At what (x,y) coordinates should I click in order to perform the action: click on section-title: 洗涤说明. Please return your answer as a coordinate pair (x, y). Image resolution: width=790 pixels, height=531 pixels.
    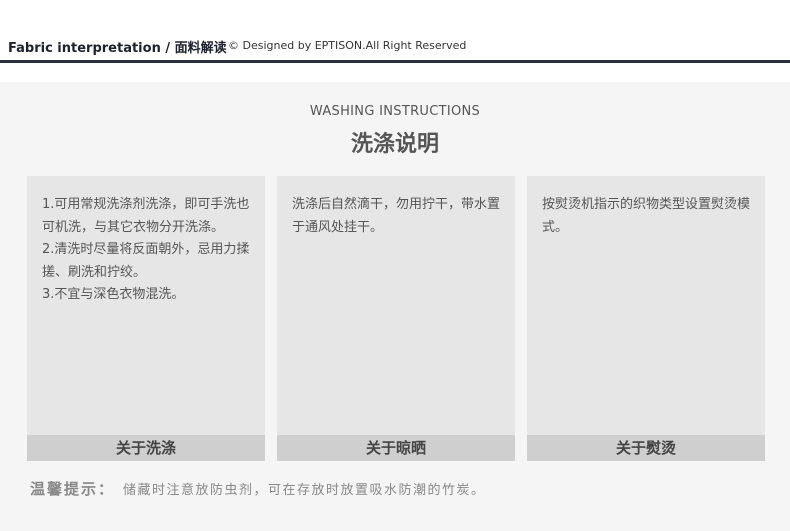
    Looking at the image, I should click on (394, 144).